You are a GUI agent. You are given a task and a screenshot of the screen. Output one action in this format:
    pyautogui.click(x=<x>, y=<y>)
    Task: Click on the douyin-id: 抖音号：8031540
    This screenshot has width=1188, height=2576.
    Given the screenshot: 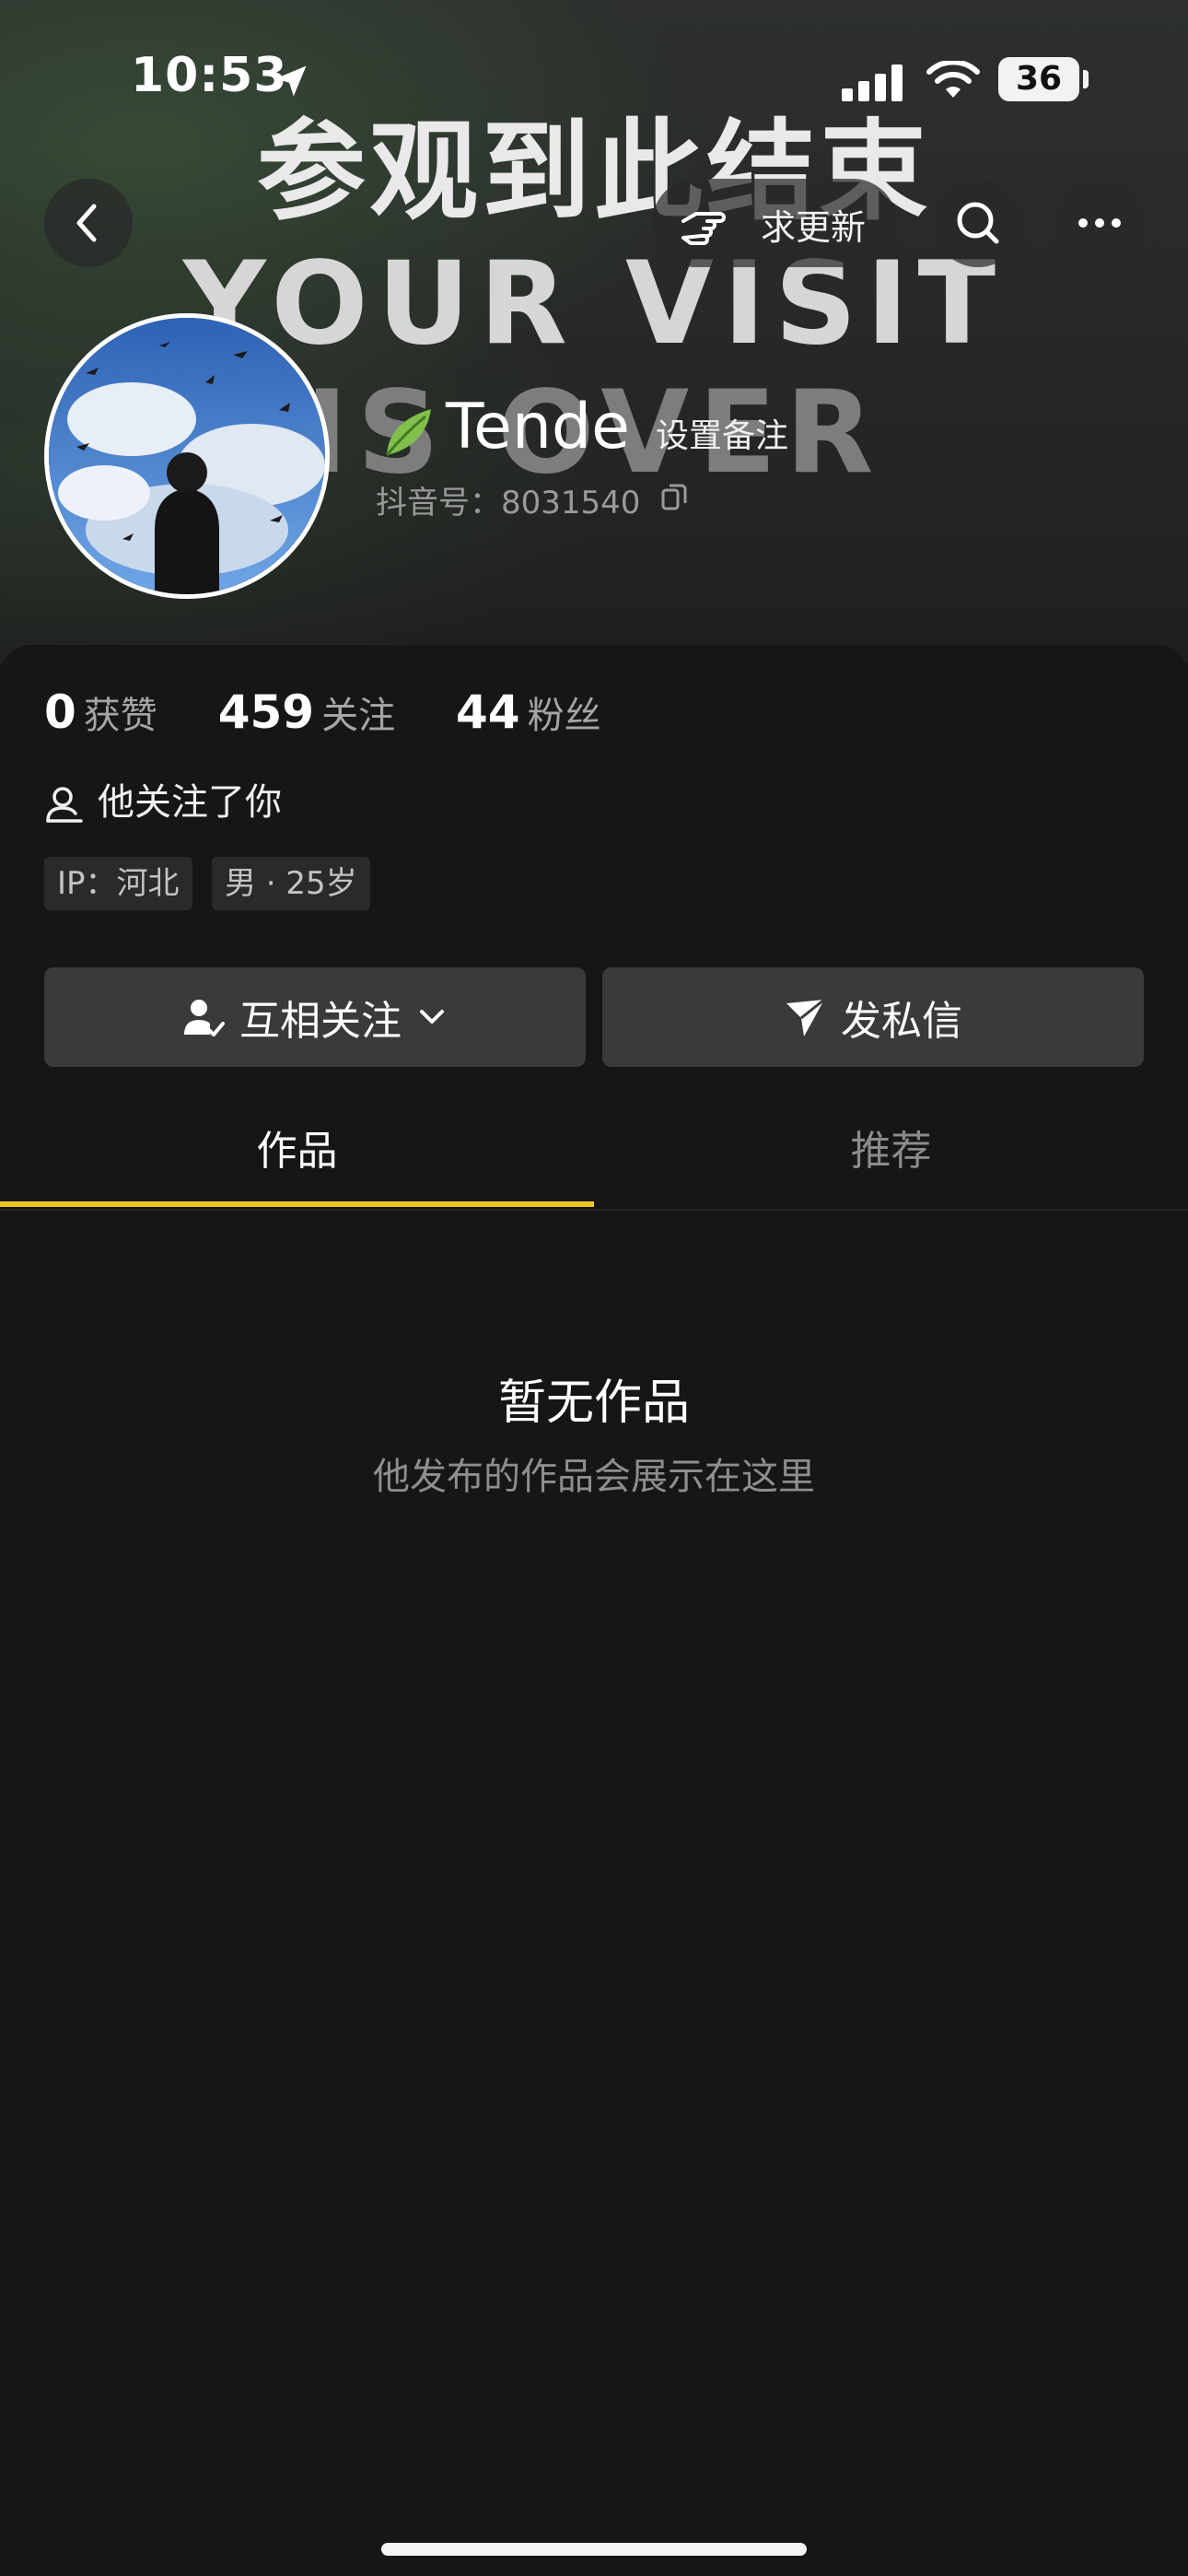 What is the action you would take?
    pyautogui.click(x=508, y=503)
    